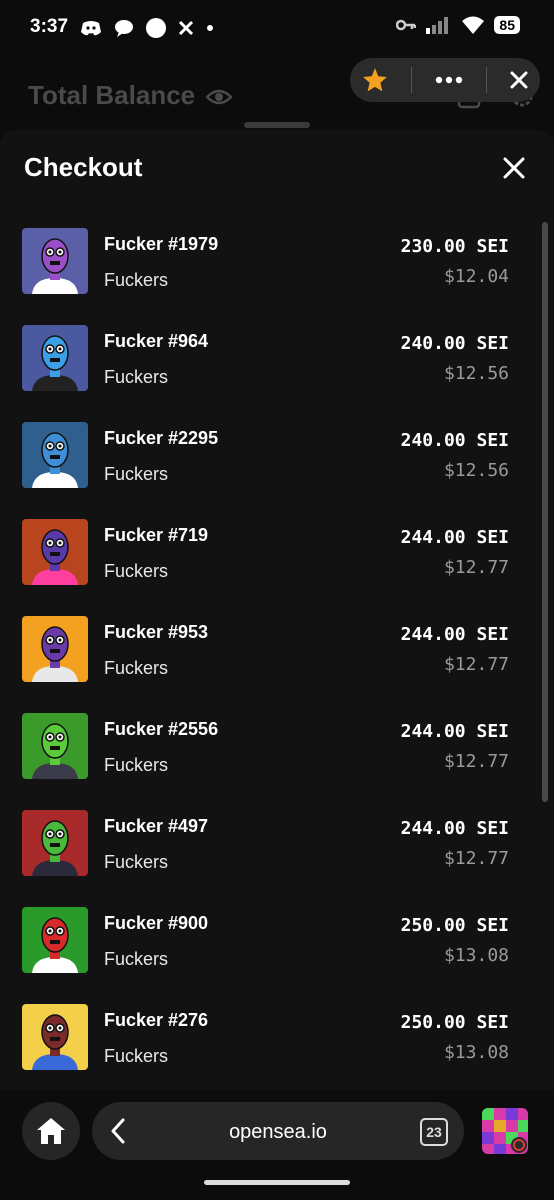 The image size is (554, 1200). Describe the element at coordinates (83, 167) in the screenshot. I see `checkout-title: Checkout` at that location.